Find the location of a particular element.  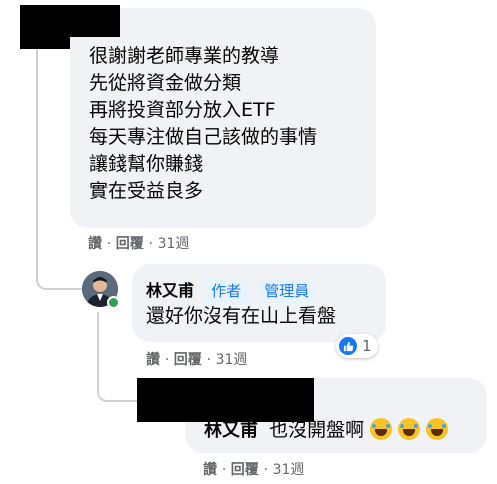

reaction-summary: 1 is located at coordinates (357, 346).